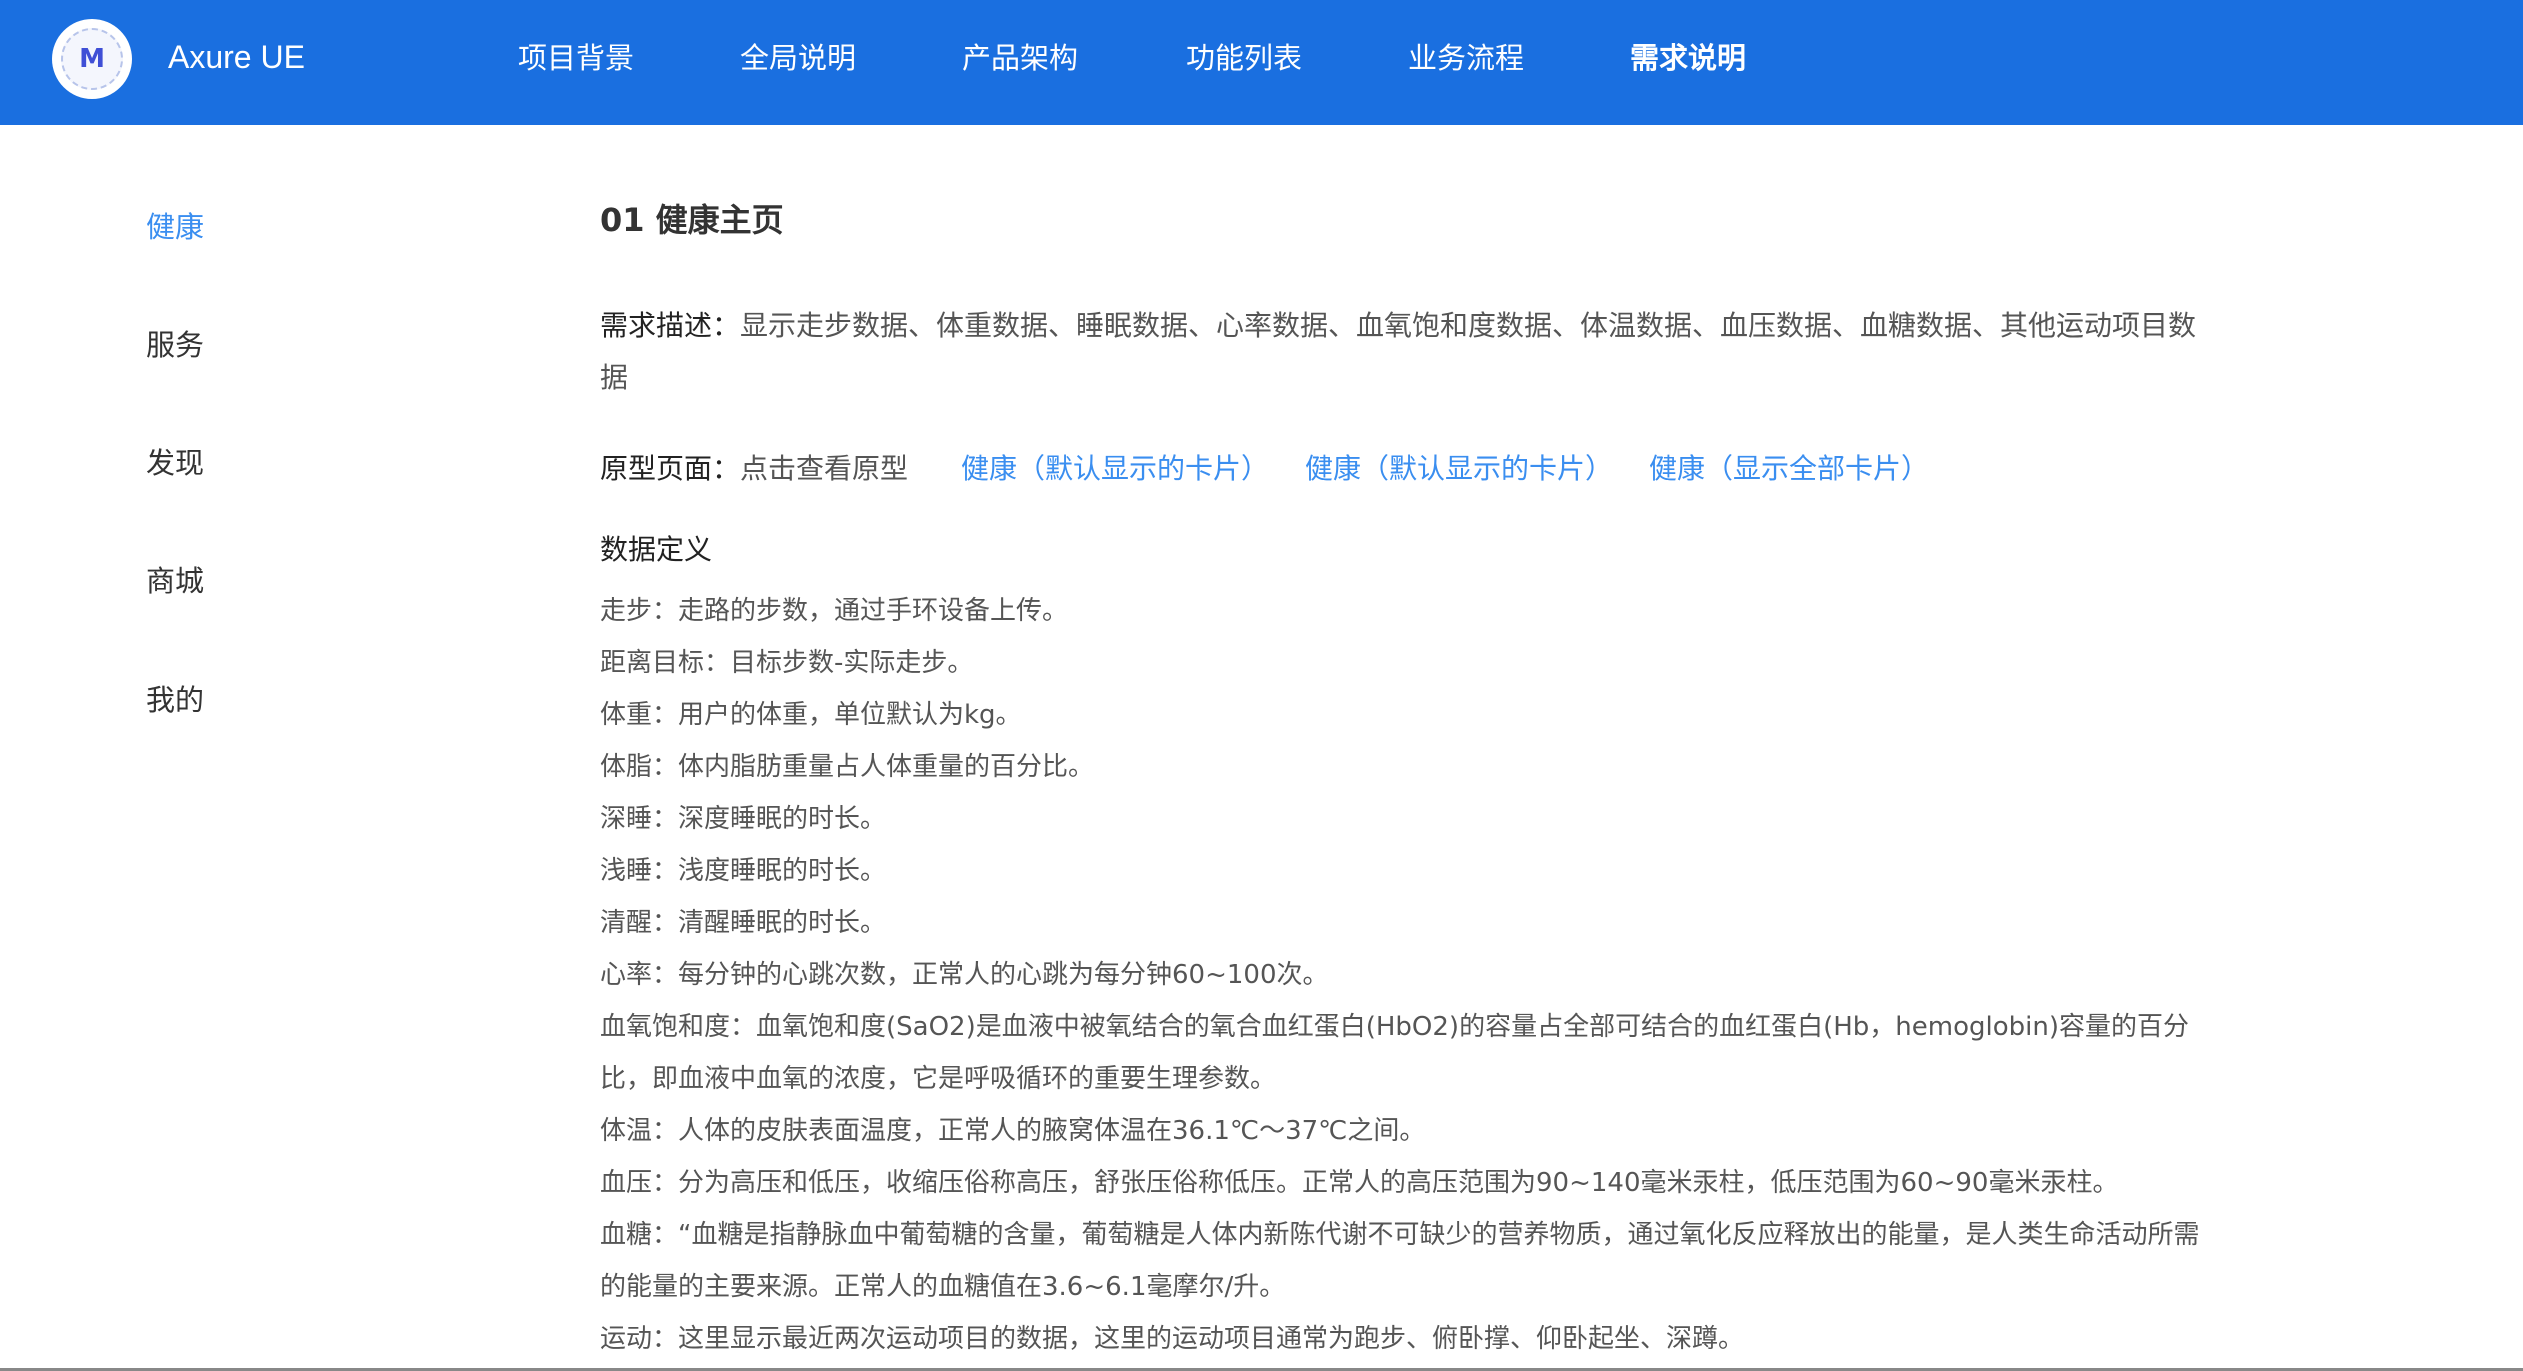  I want to click on definition-heart-rate: 心率：每分钟的心跳次数，正常人的心跳为每分钟60~100次。, so click(964, 975).